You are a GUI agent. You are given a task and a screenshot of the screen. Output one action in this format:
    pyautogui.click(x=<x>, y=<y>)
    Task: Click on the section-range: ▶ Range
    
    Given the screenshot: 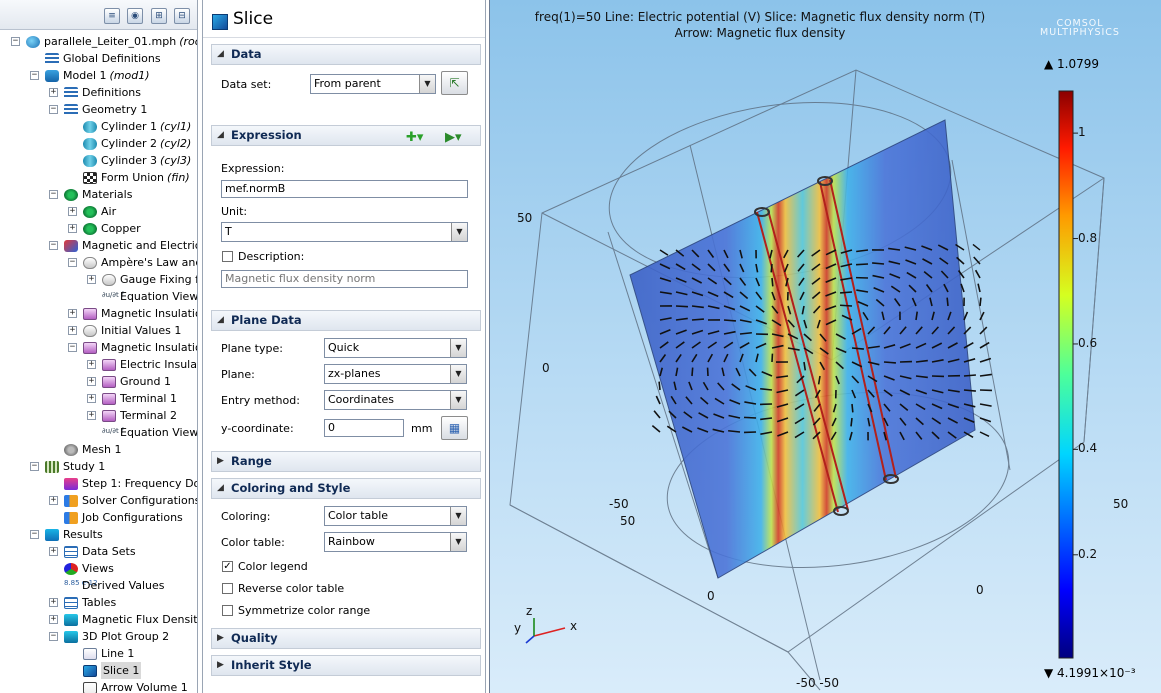 What is the action you would take?
    pyautogui.click(x=346, y=461)
    